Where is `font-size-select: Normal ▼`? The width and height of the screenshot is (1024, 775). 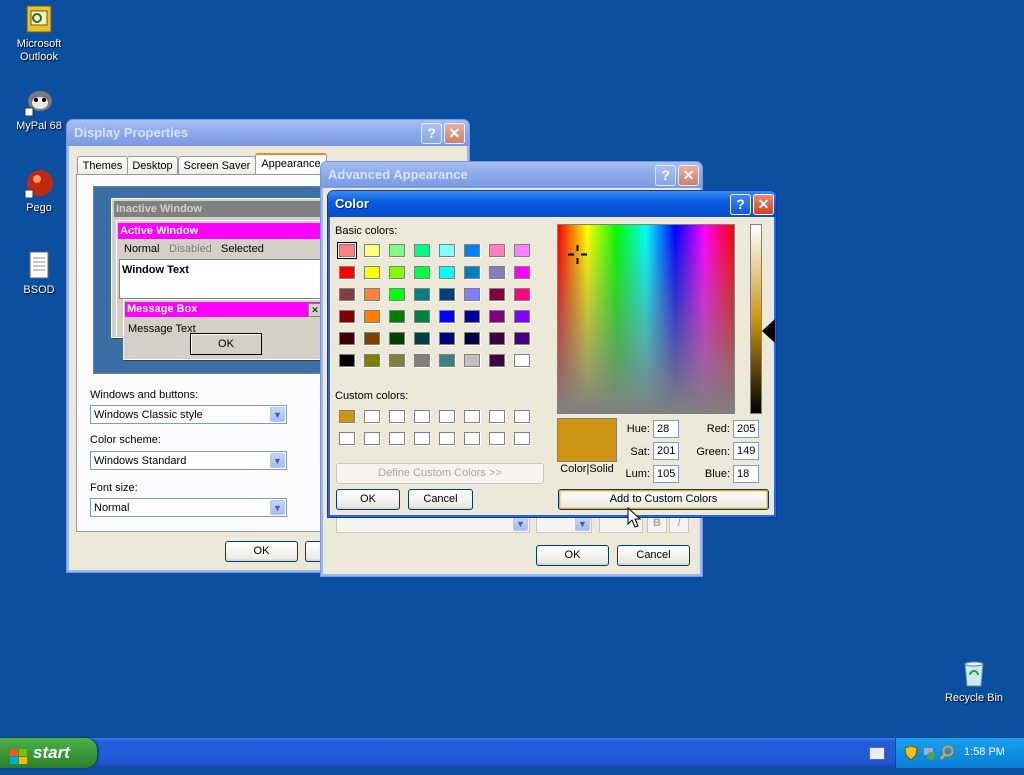
font-size-select: Normal ▼ is located at coordinates (188, 507).